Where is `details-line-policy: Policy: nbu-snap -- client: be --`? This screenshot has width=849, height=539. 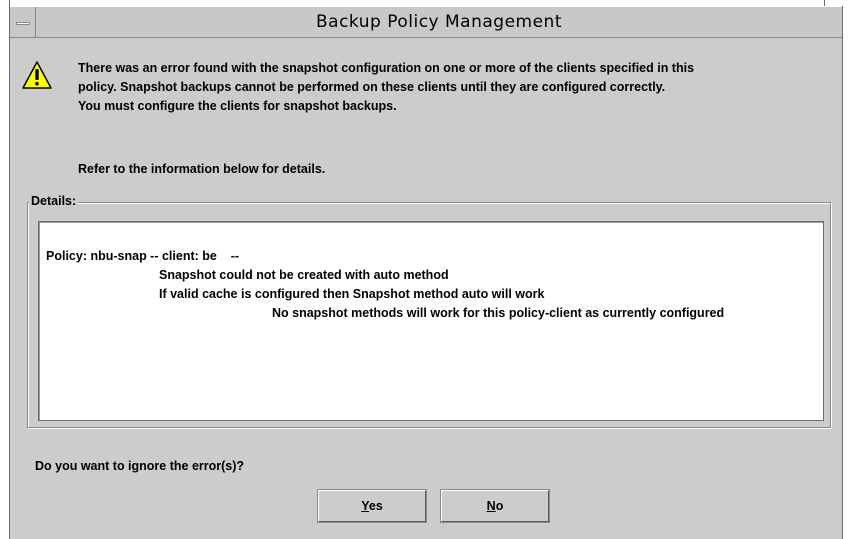
details-line-policy: Policy: nbu-snap -- client: be -- is located at coordinates (143, 256).